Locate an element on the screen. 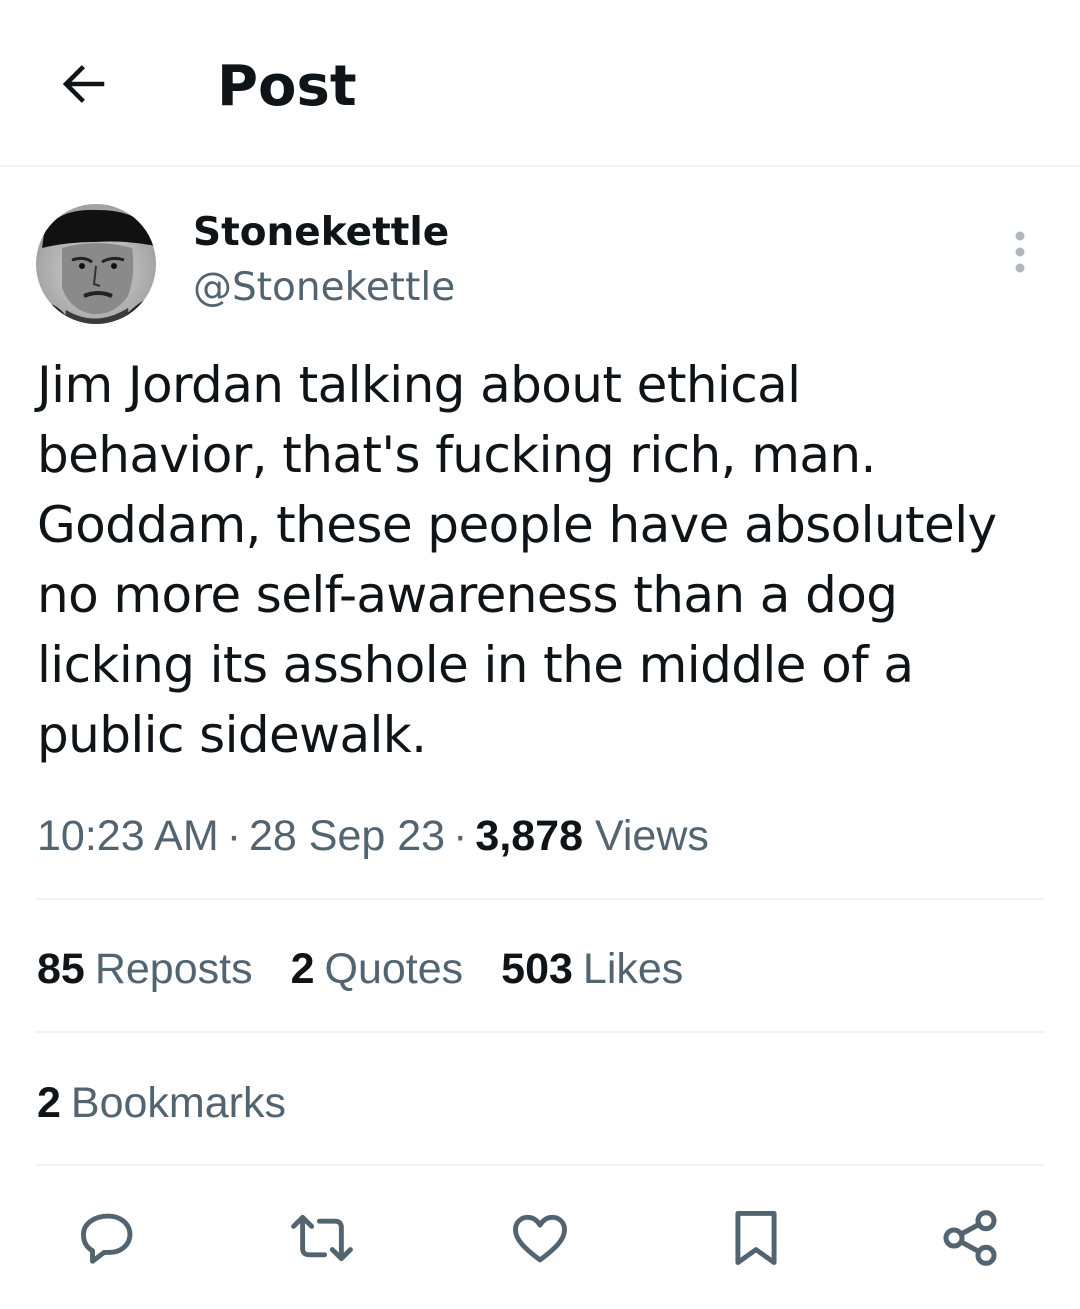  avatar-photo is located at coordinates (96, 264).